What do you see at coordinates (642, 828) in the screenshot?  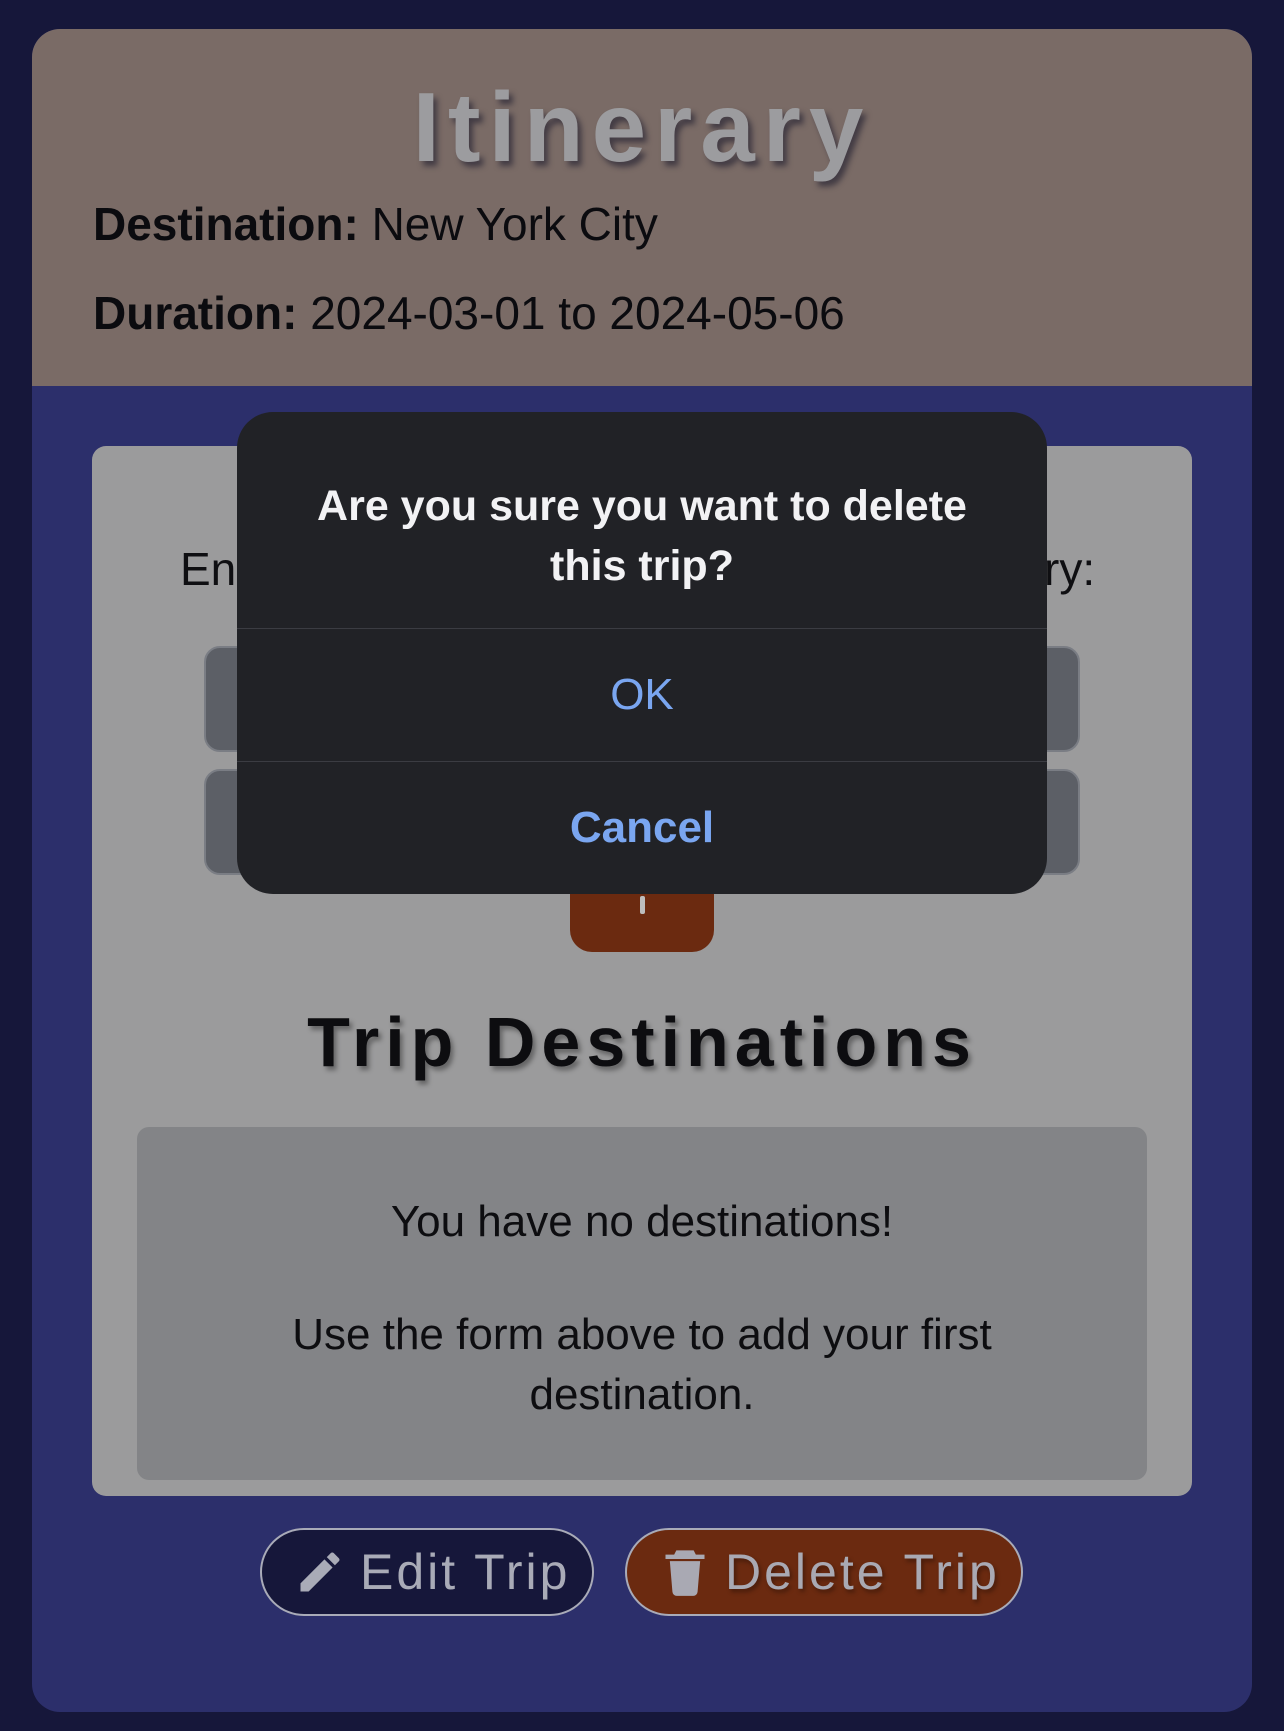 I see `cancel-button: Cancel` at bounding box center [642, 828].